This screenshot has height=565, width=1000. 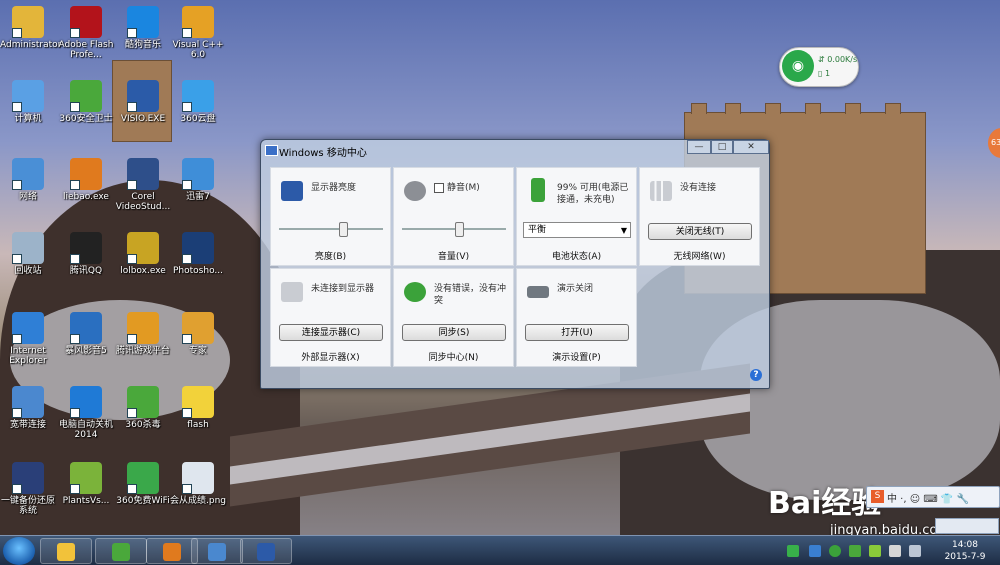 What do you see at coordinates (28, 489) in the screenshot?
I see `desktop-icon: 一键备份还原系统` at bounding box center [28, 489].